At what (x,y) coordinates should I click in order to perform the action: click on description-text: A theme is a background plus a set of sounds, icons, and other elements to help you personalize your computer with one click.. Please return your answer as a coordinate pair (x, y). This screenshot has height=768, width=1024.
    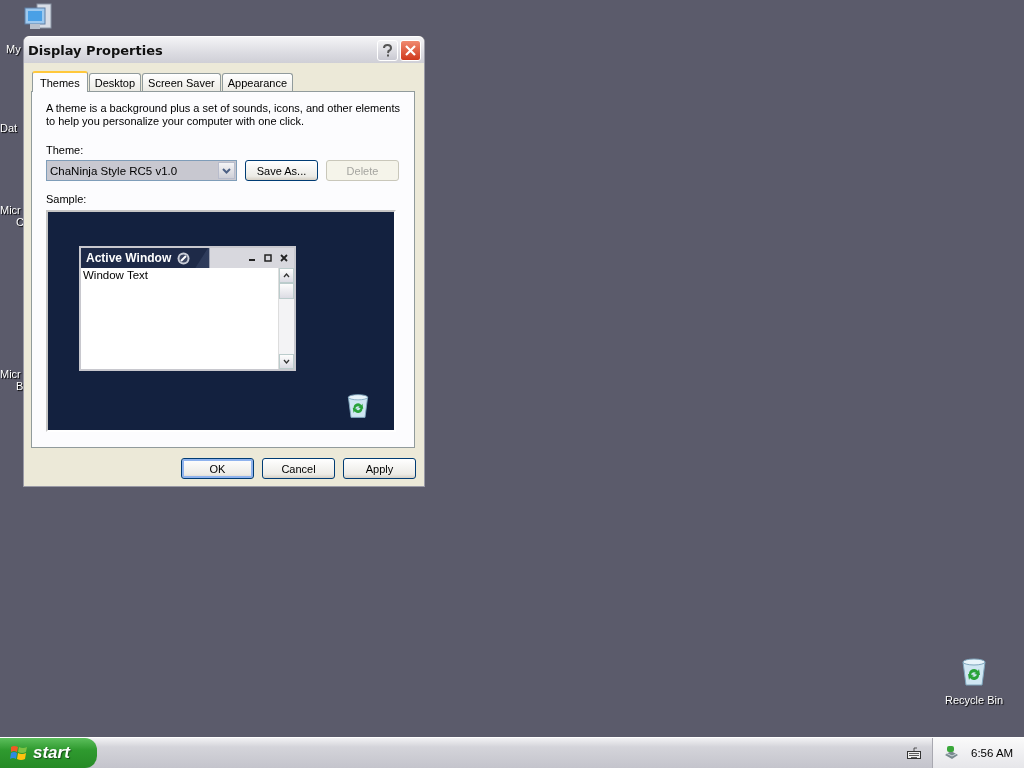
    Looking at the image, I should click on (223, 115).